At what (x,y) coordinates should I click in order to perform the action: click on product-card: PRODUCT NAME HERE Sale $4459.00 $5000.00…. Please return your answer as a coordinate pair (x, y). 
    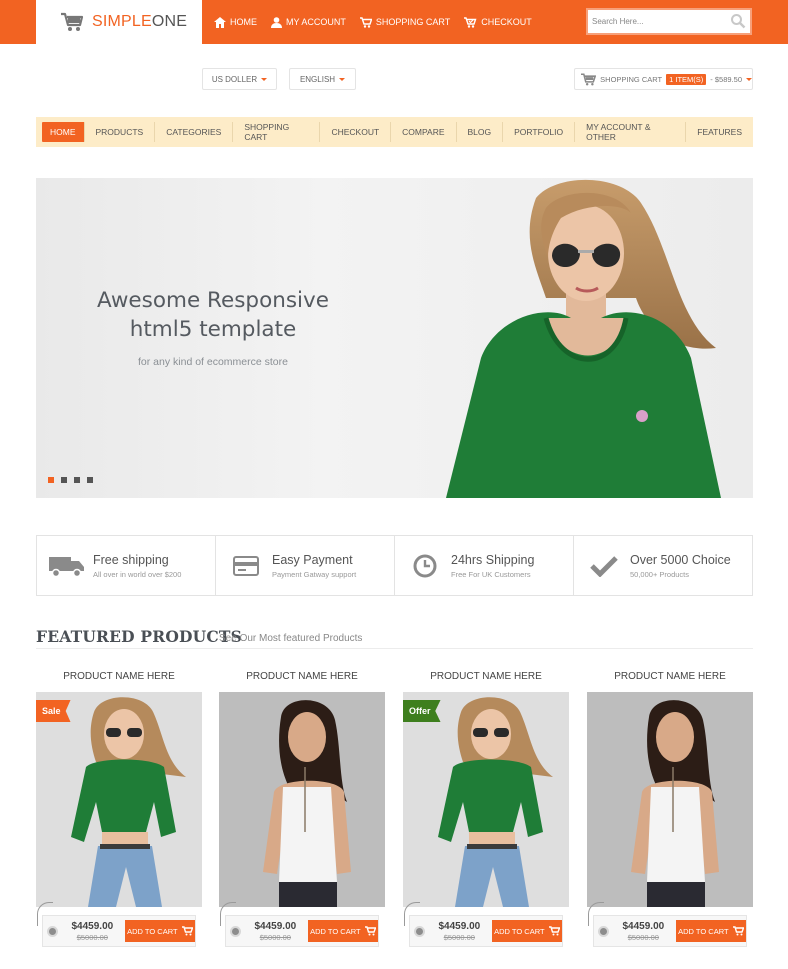
    Looking at the image, I should click on (119, 809).